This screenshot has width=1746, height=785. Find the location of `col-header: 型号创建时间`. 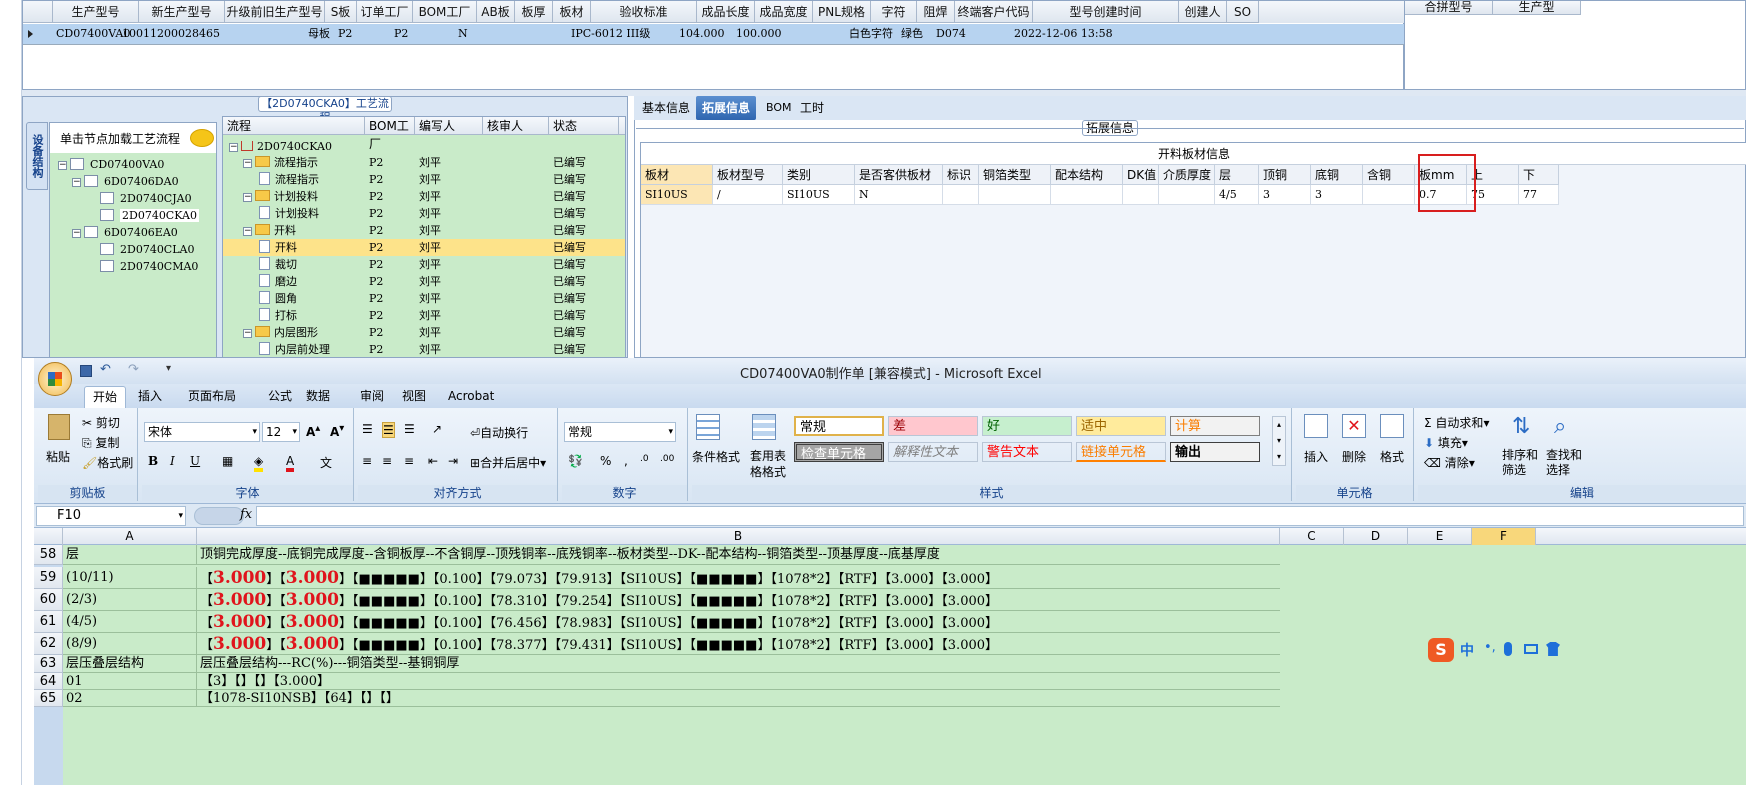

col-header: 型号创建时间 is located at coordinates (1106, 12).